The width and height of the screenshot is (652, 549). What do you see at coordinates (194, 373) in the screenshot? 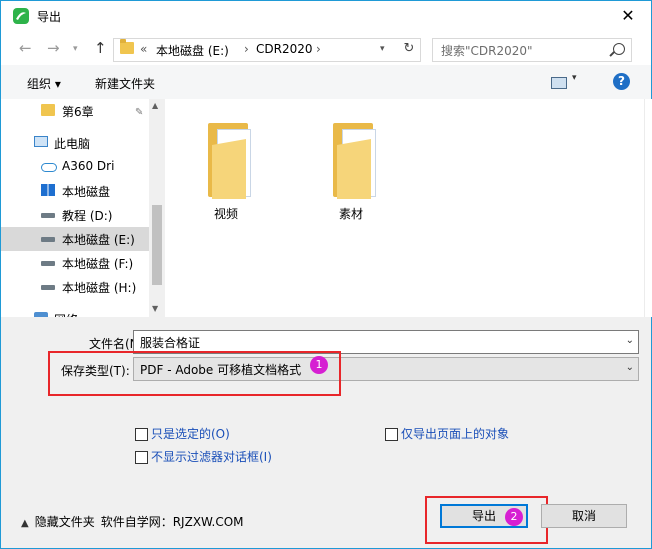
I see `annotation-highlight-filetype` at bounding box center [194, 373].